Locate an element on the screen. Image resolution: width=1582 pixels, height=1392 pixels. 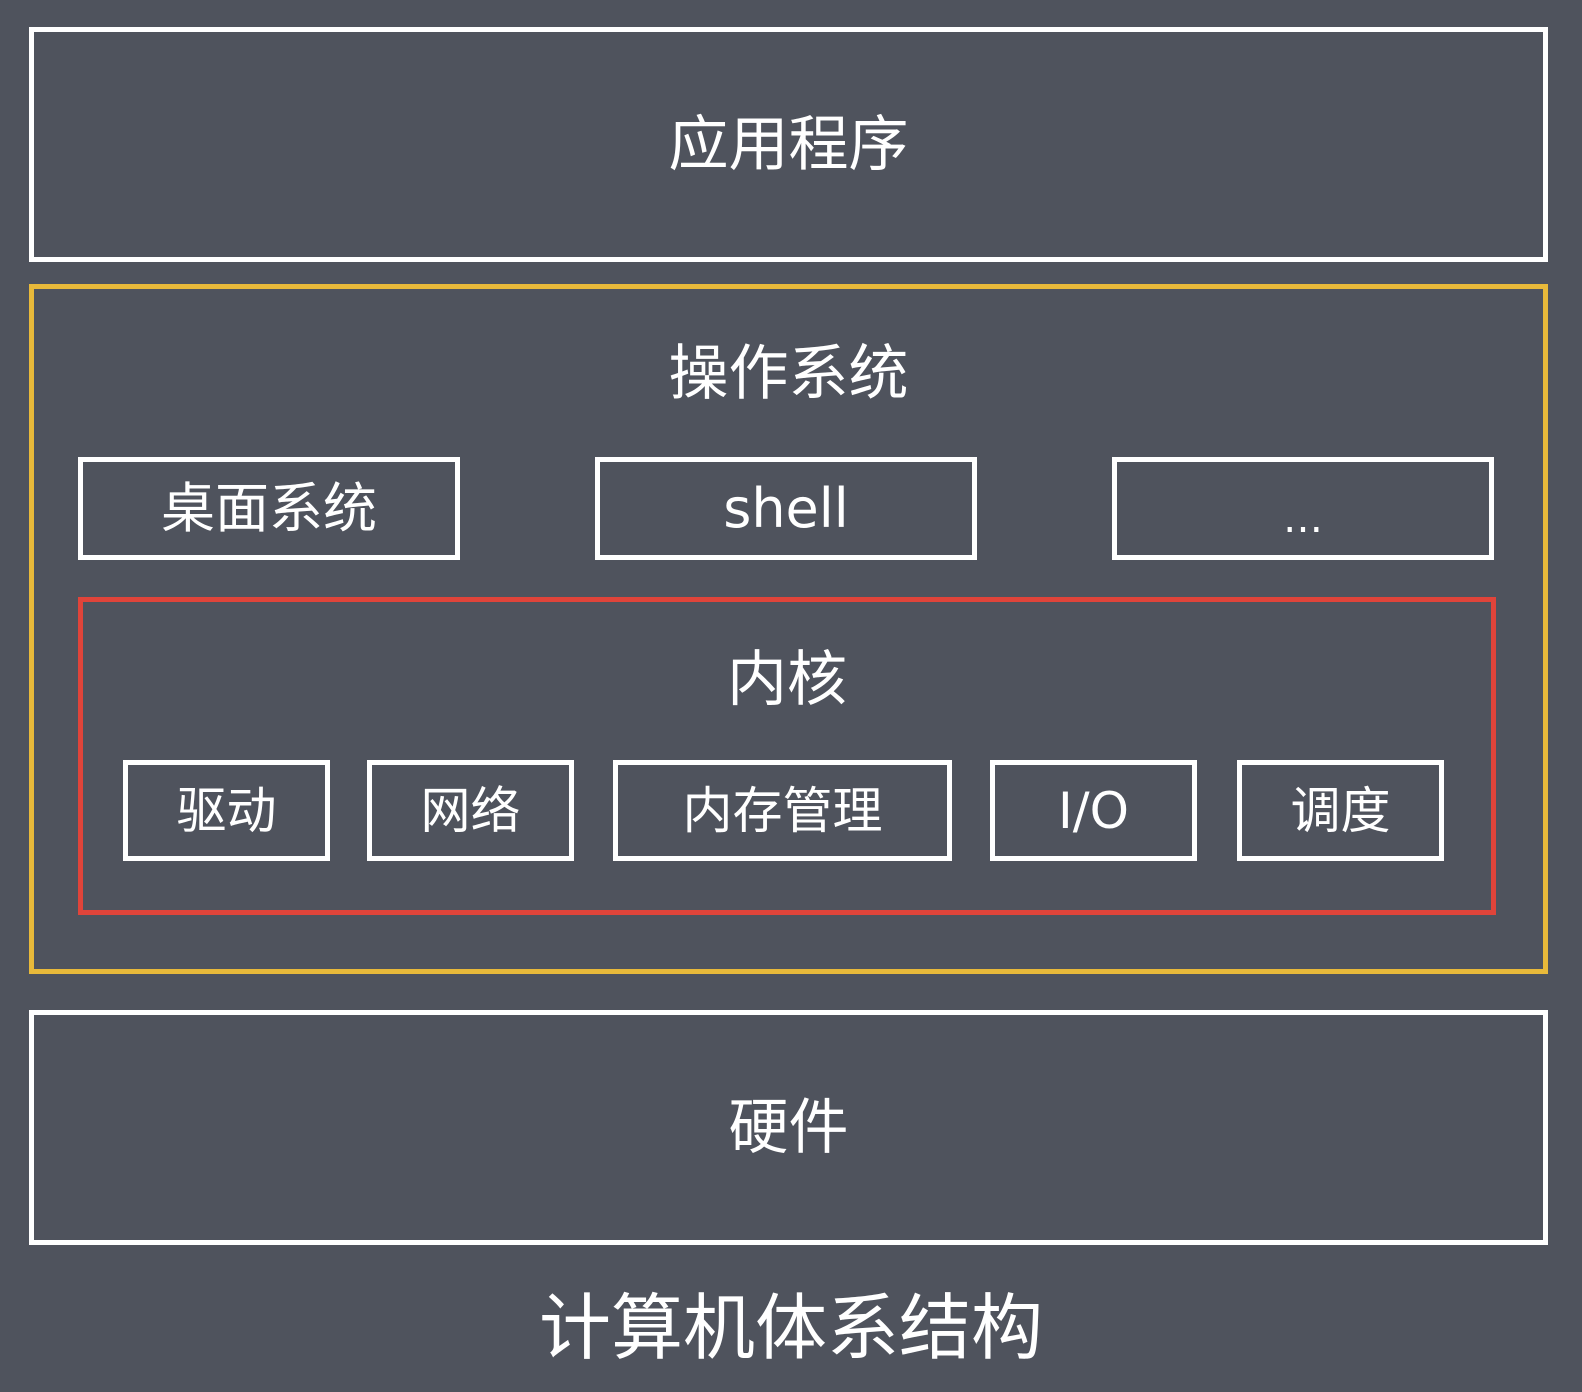
kernel-module-memory: 内存管理 is located at coordinates (782, 810).